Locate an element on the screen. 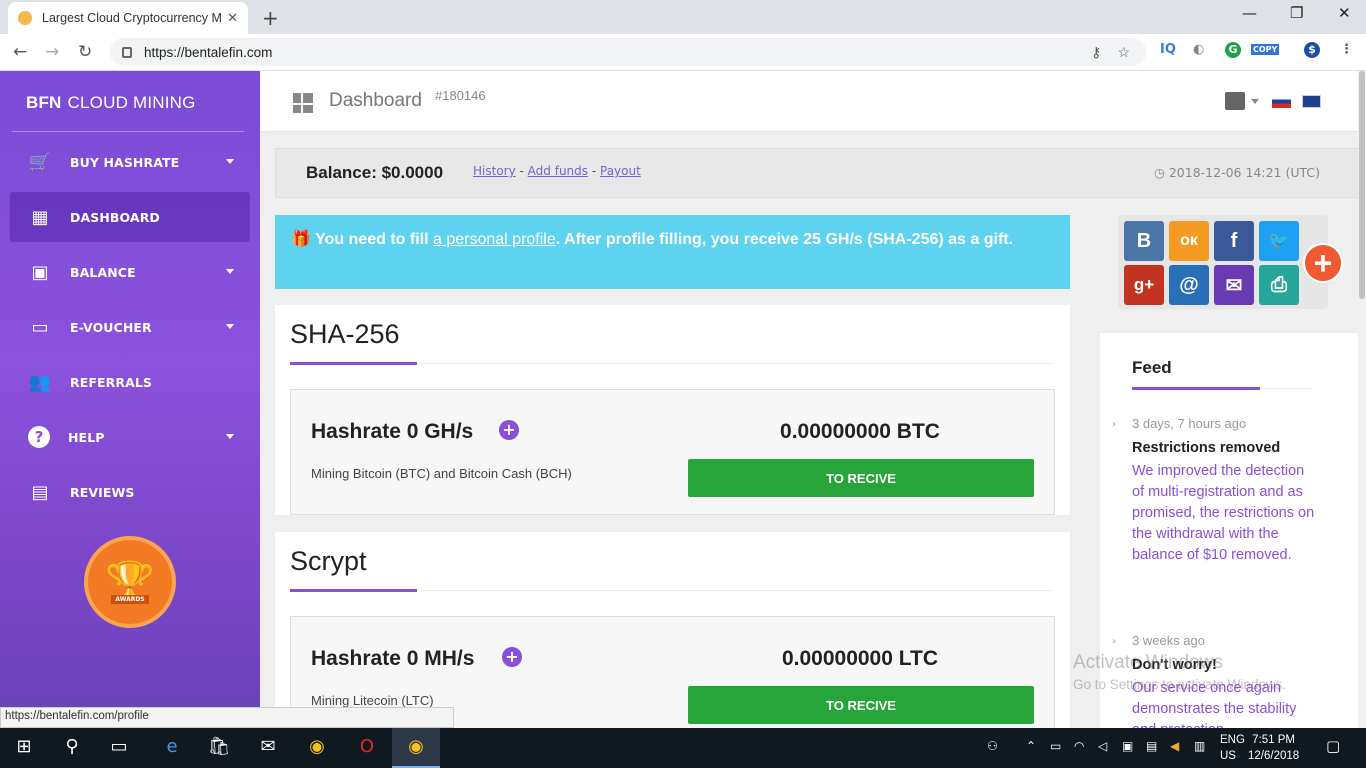 This screenshot has height=768, width=1366. sidebar-item-balance: ▣ BALANCE is located at coordinates (130, 272).